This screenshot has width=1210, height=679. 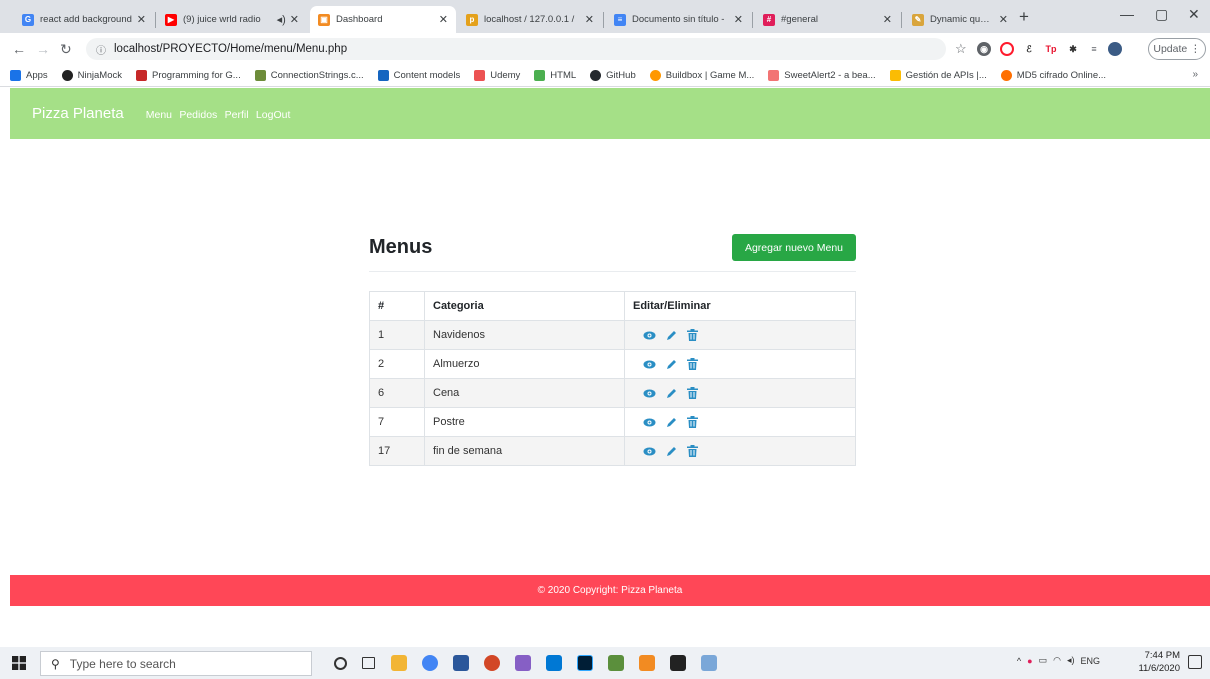 What do you see at coordinates (497, 75) in the screenshot?
I see `bookmark-item: Udemy` at bounding box center [497, 75].